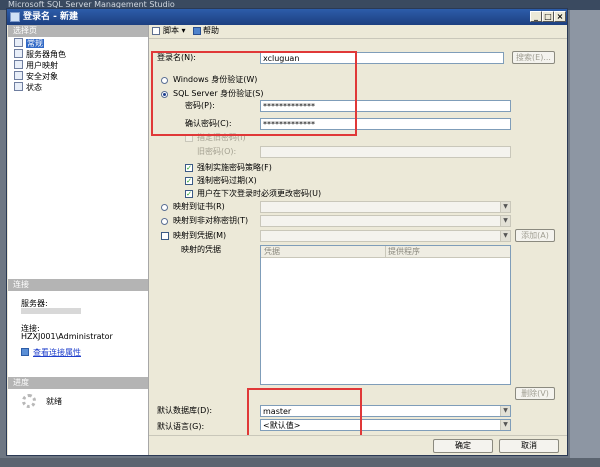 The image size is (600, 467). What do you see at coordinates (385, 207) in the screenshot?
I see `cert-select: ▼` at bounding box center [385, 207].